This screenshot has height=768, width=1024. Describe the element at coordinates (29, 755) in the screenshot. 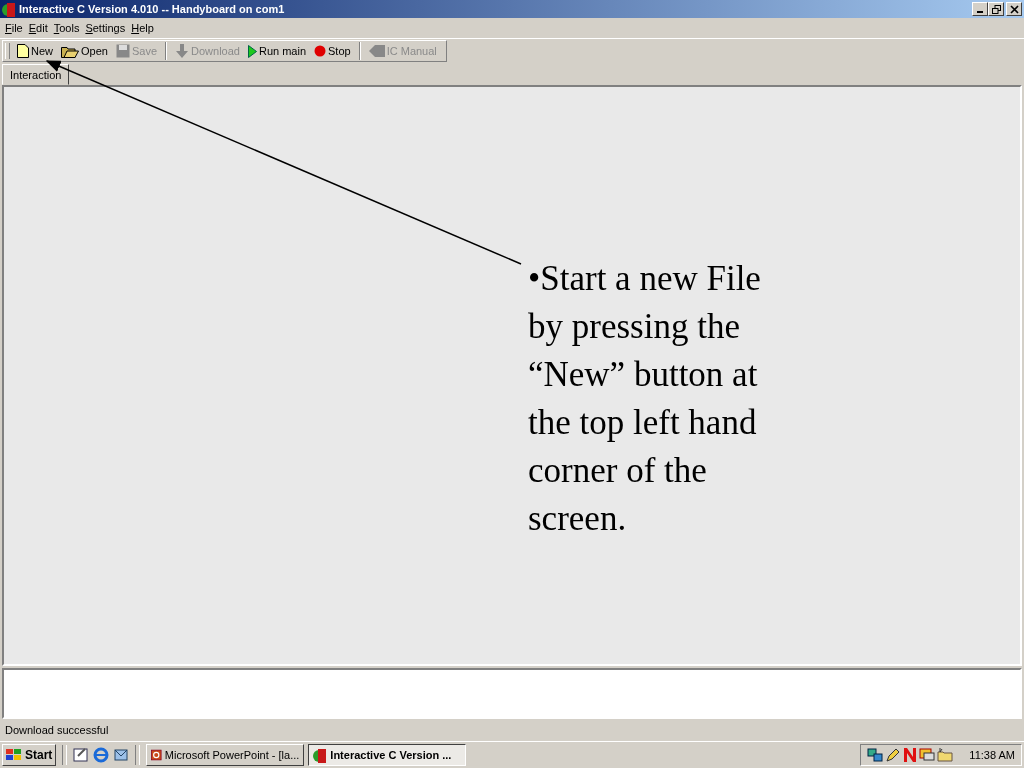

I see `start-button: Start` at that location.